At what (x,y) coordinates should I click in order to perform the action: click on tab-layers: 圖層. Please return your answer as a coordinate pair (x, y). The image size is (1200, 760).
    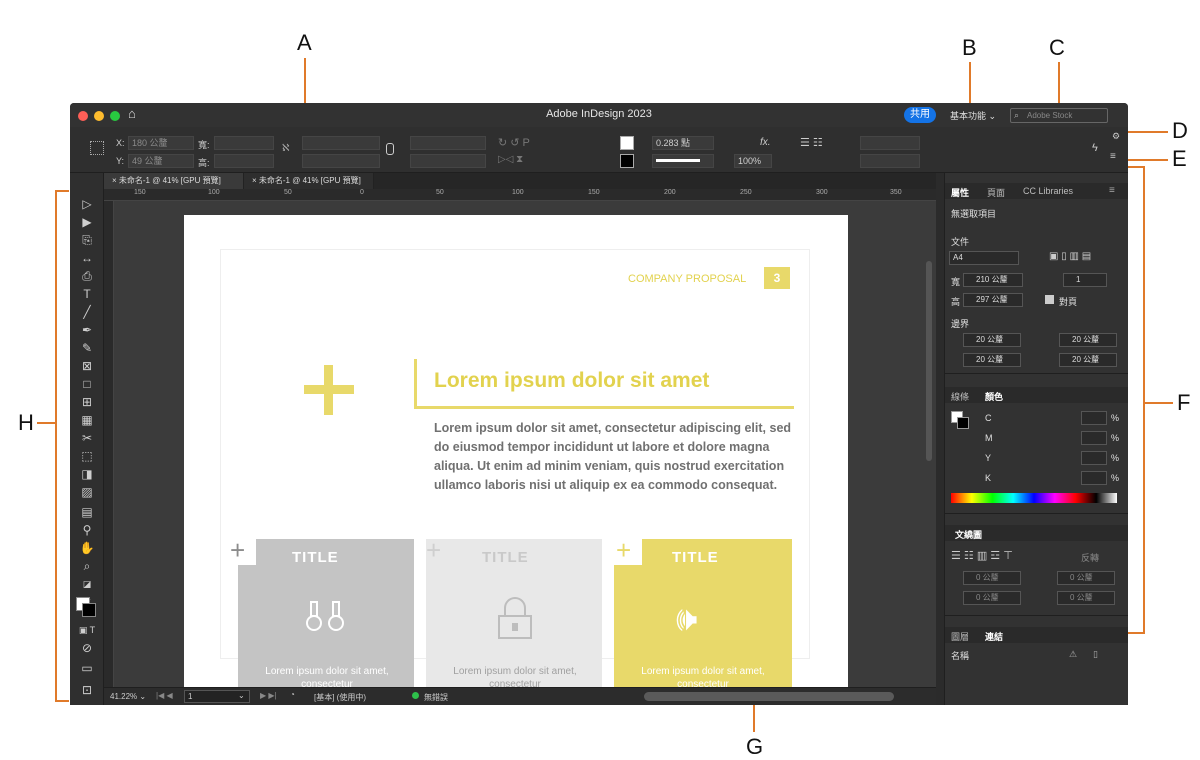
    Looking at the image, I should click on (960, 636).